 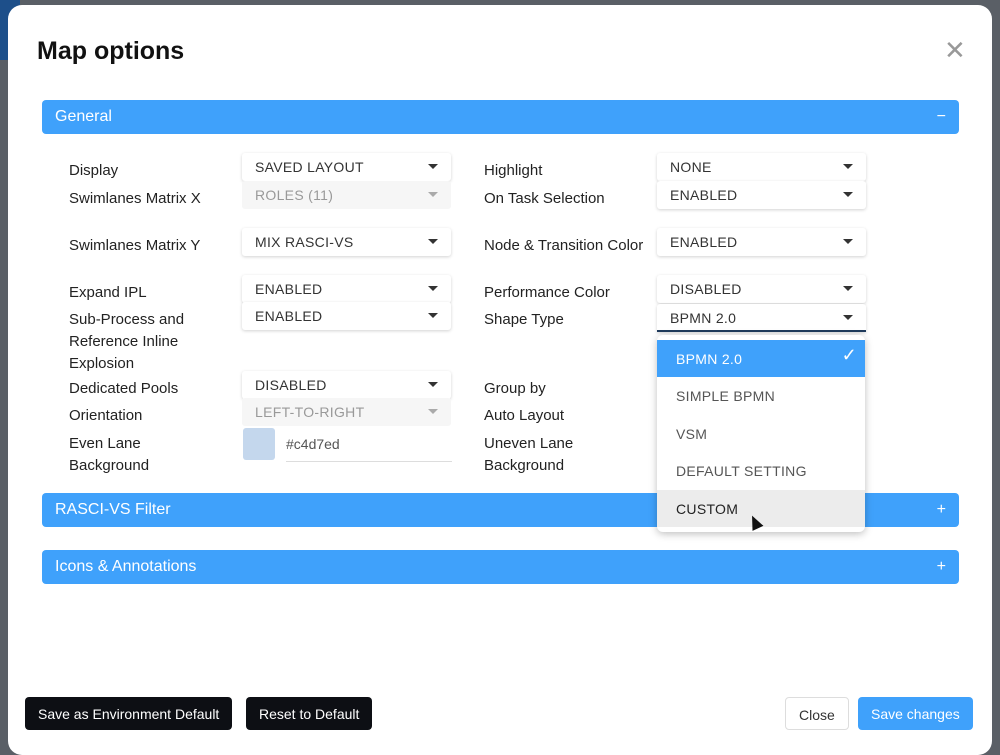 I want to click on collapse-icon: −, so click(x=941, y=117).